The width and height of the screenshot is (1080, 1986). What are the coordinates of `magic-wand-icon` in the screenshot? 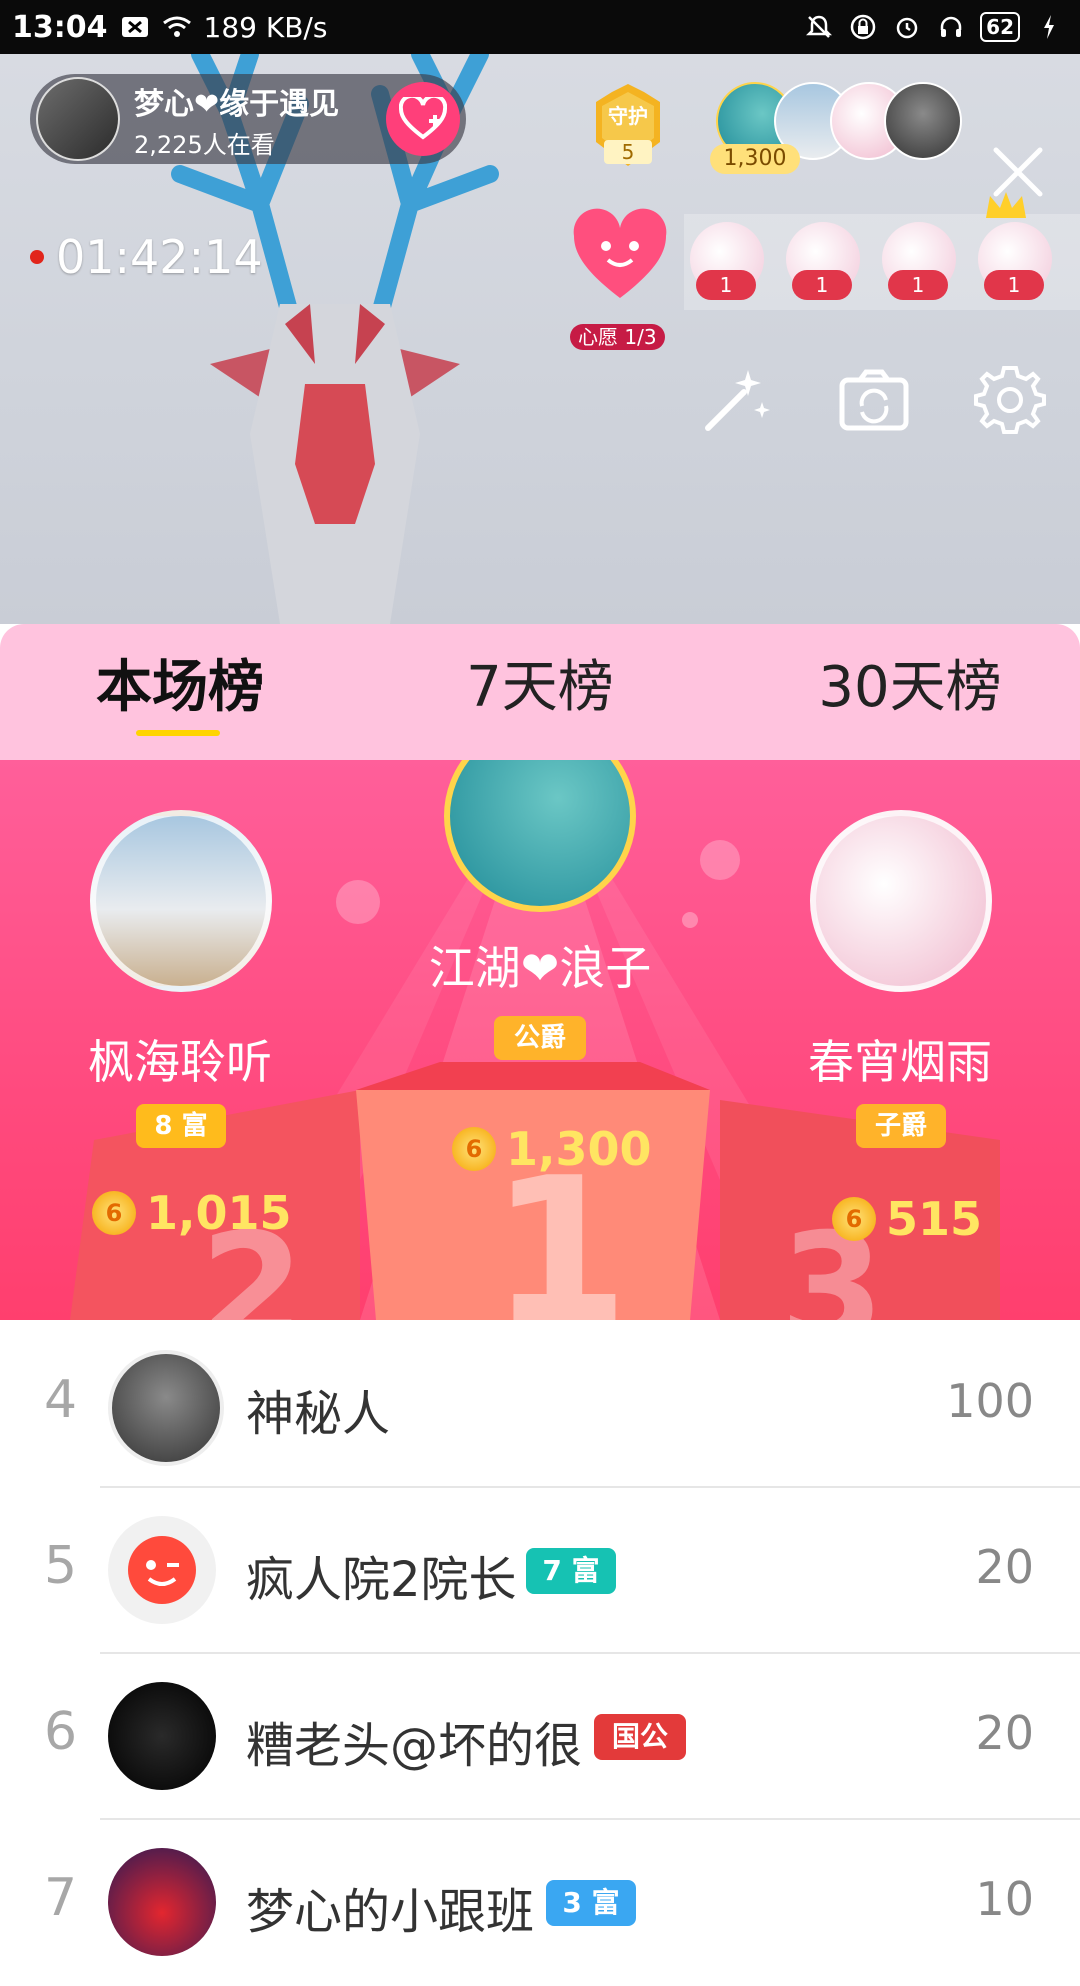 It's located at (737, 400).